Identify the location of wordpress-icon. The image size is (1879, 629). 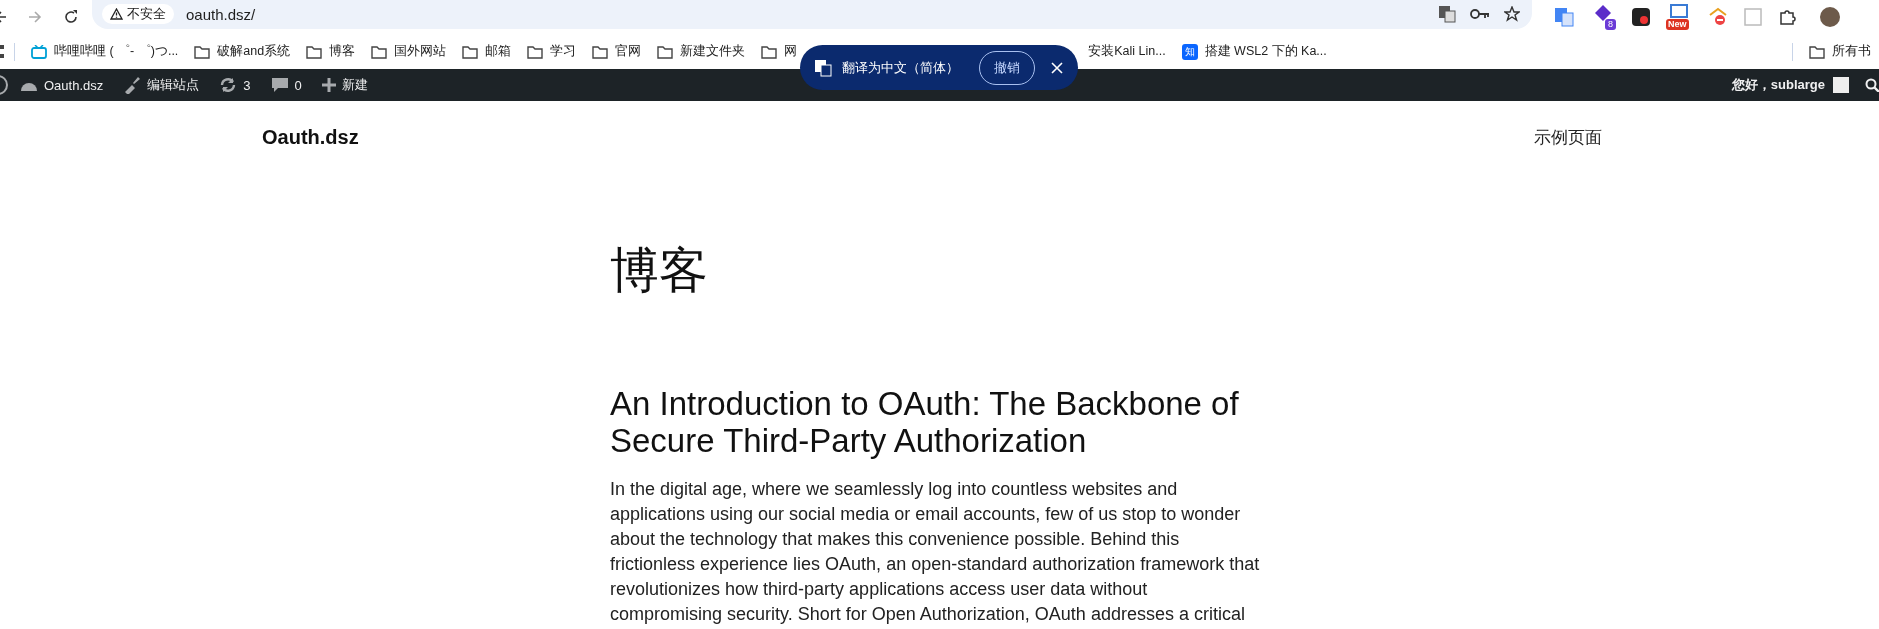
(4, 85).